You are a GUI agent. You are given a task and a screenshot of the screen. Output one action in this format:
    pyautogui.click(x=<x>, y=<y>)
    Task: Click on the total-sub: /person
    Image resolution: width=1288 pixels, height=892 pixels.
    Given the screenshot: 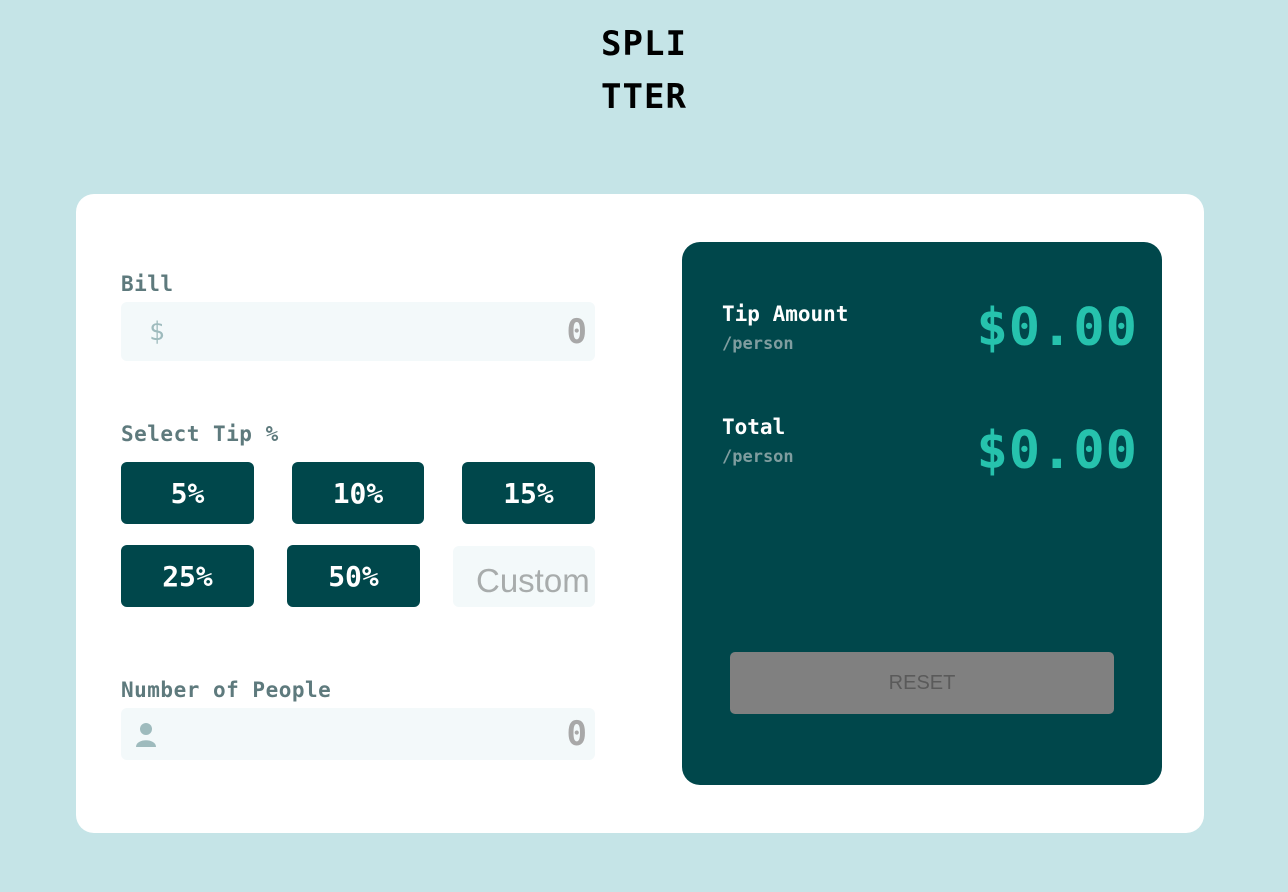 What is the action you would take?
    pyautogui.click(x=758, y=457)
    